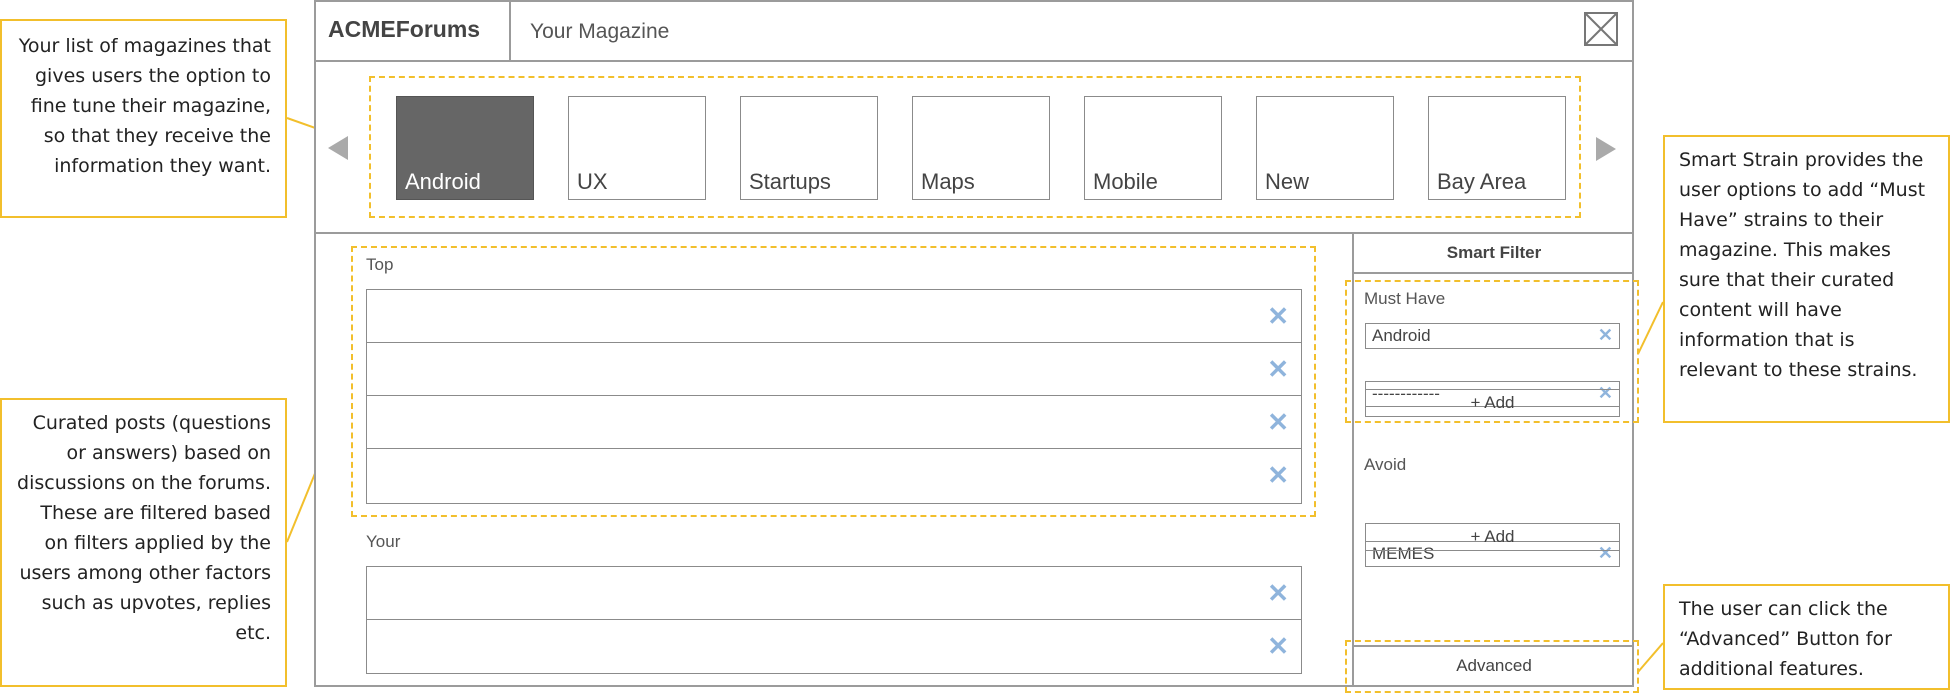 Image resolution: width=1950 pixels, height=698 pixels. What do you see at coordinates (383, 541) in the screenshot?
I see `your-section-label: Your` at bounding box center [383, 541].